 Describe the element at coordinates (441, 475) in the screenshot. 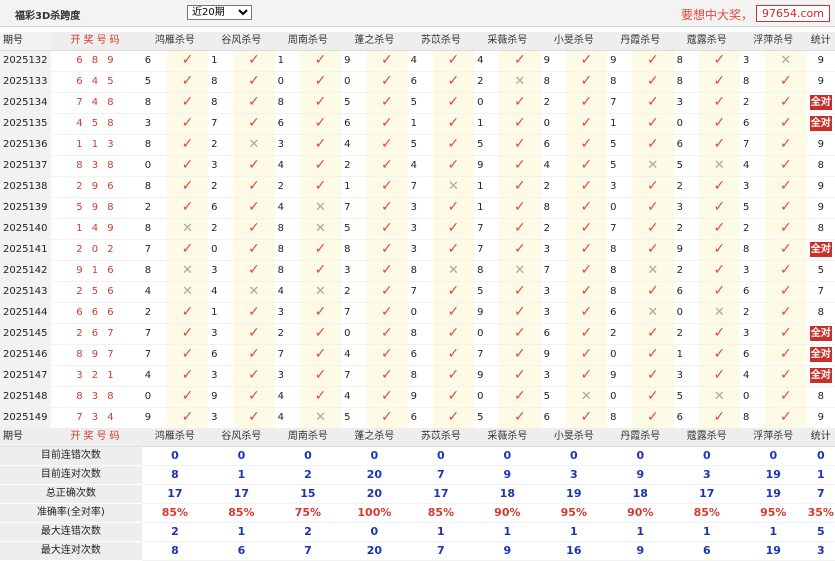

I see `stats-value: 7` at that location.